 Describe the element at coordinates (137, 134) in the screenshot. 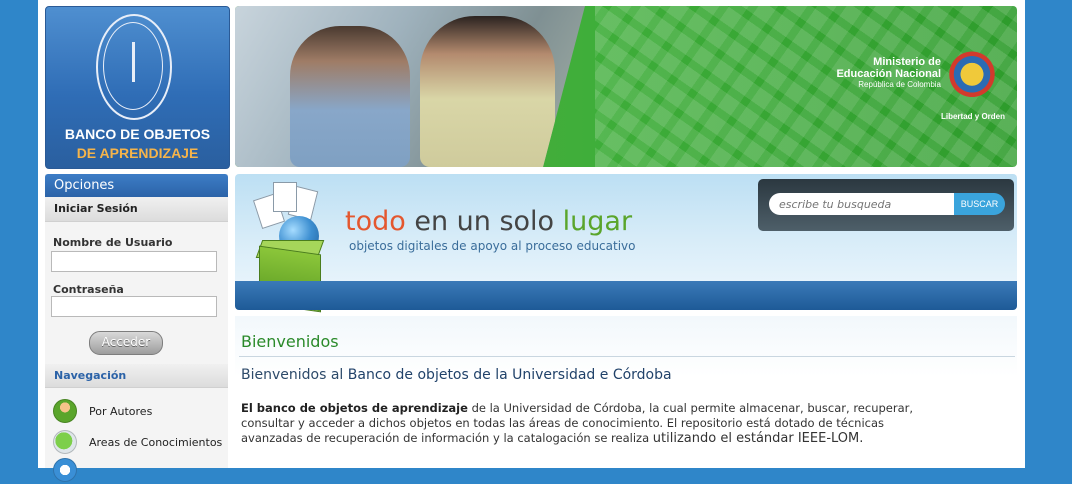

I see `logo-title-line1: BANCO DE OBJETOS` at that location.